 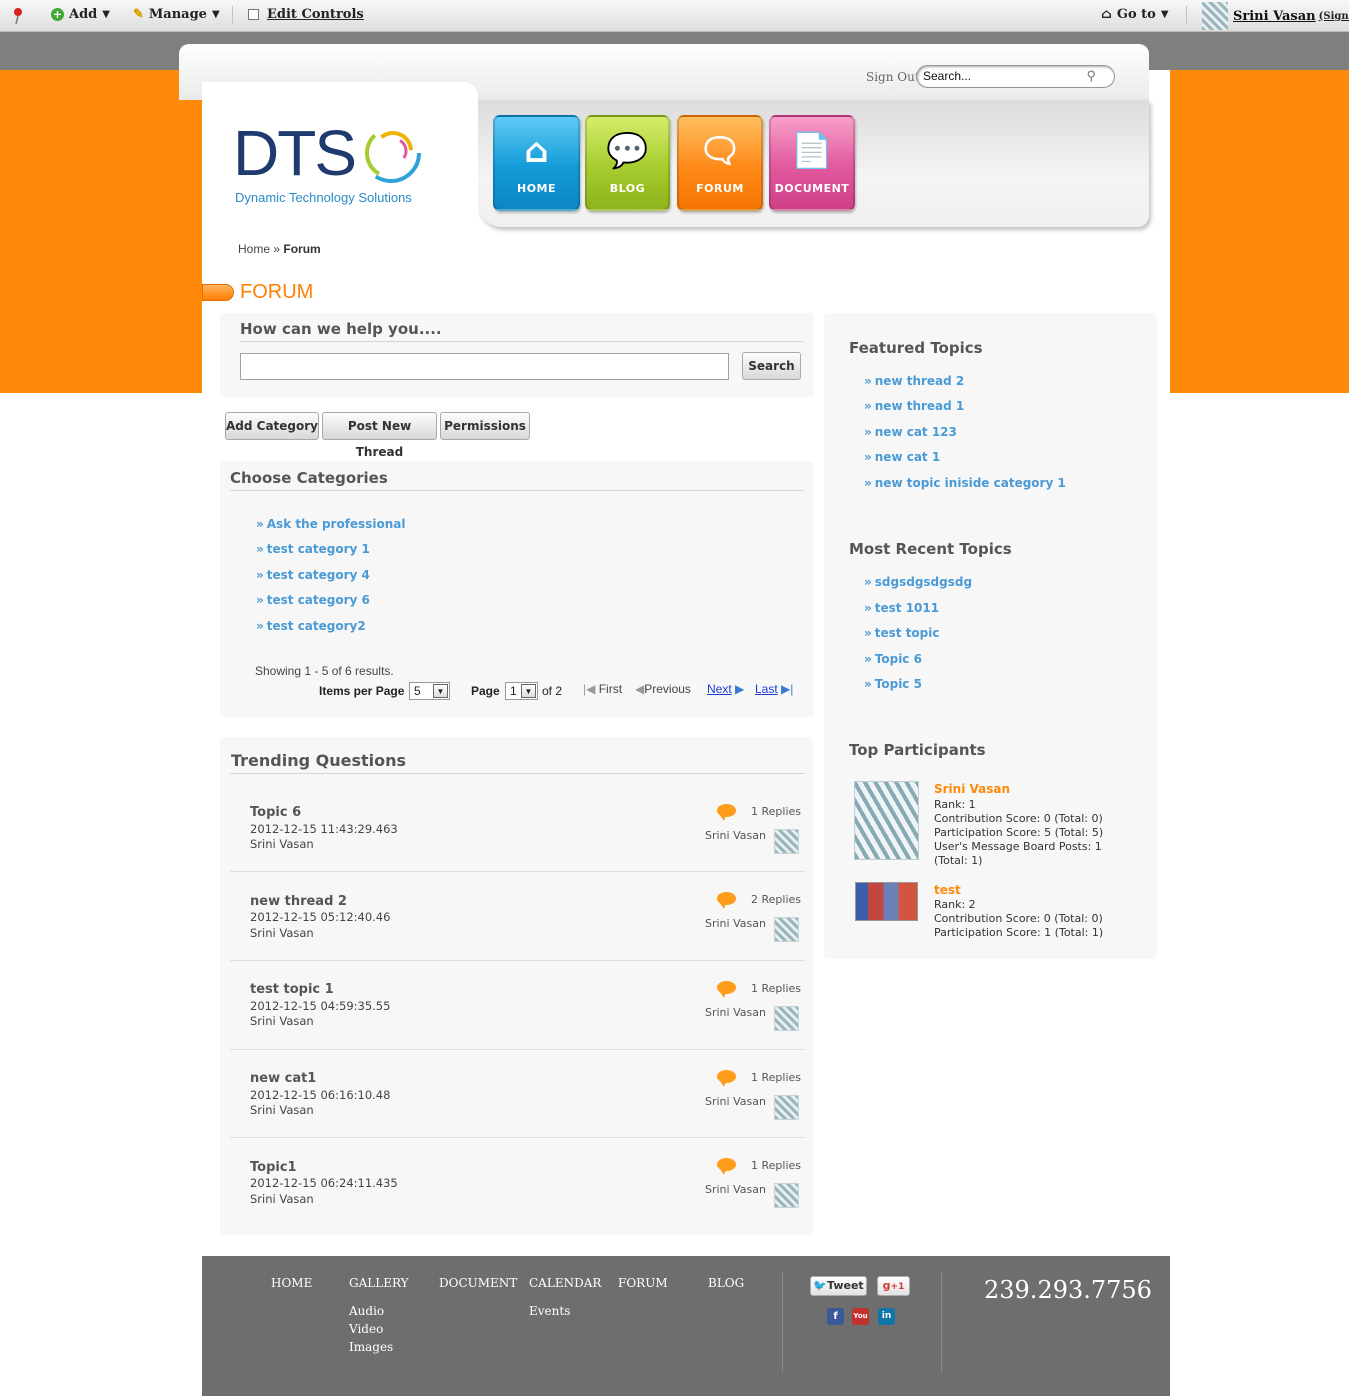 I want to click on trending-topic-link: new thread 2, so click(x=298, y=901).